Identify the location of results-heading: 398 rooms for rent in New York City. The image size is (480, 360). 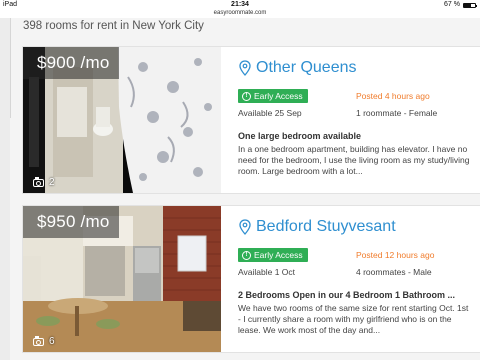
(113, 26).